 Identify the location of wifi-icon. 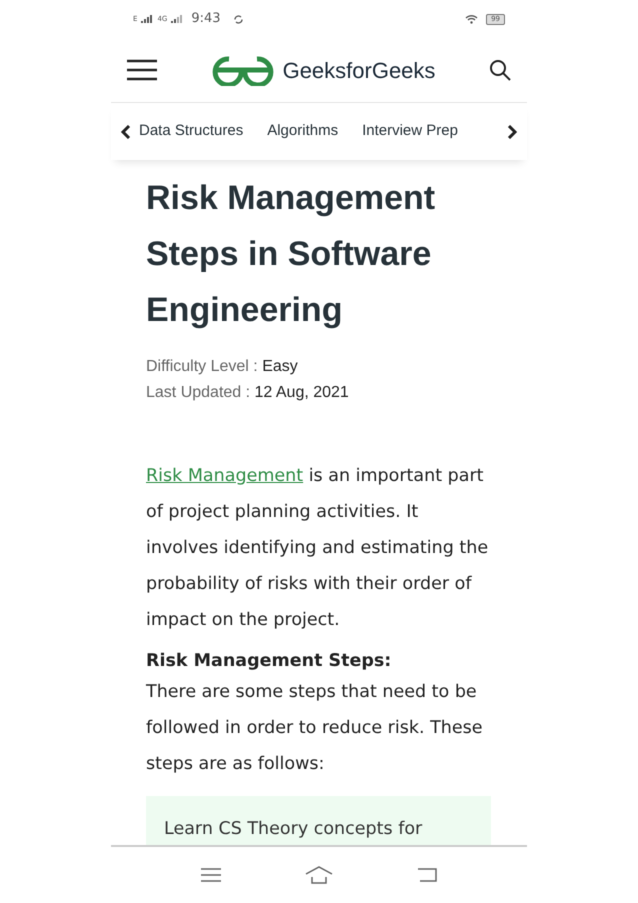
(471, 19).